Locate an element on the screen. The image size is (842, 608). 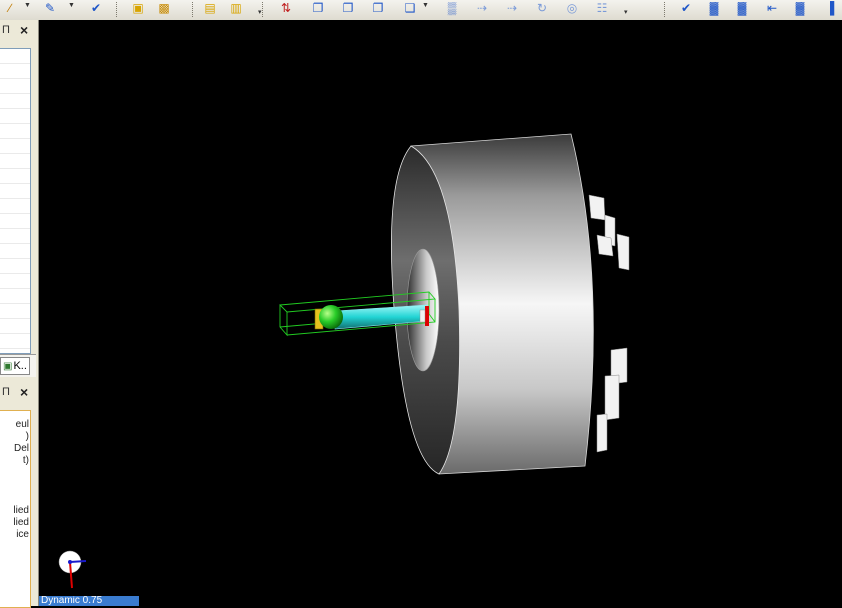
output-line: t) is located at coordinates (25, 460).